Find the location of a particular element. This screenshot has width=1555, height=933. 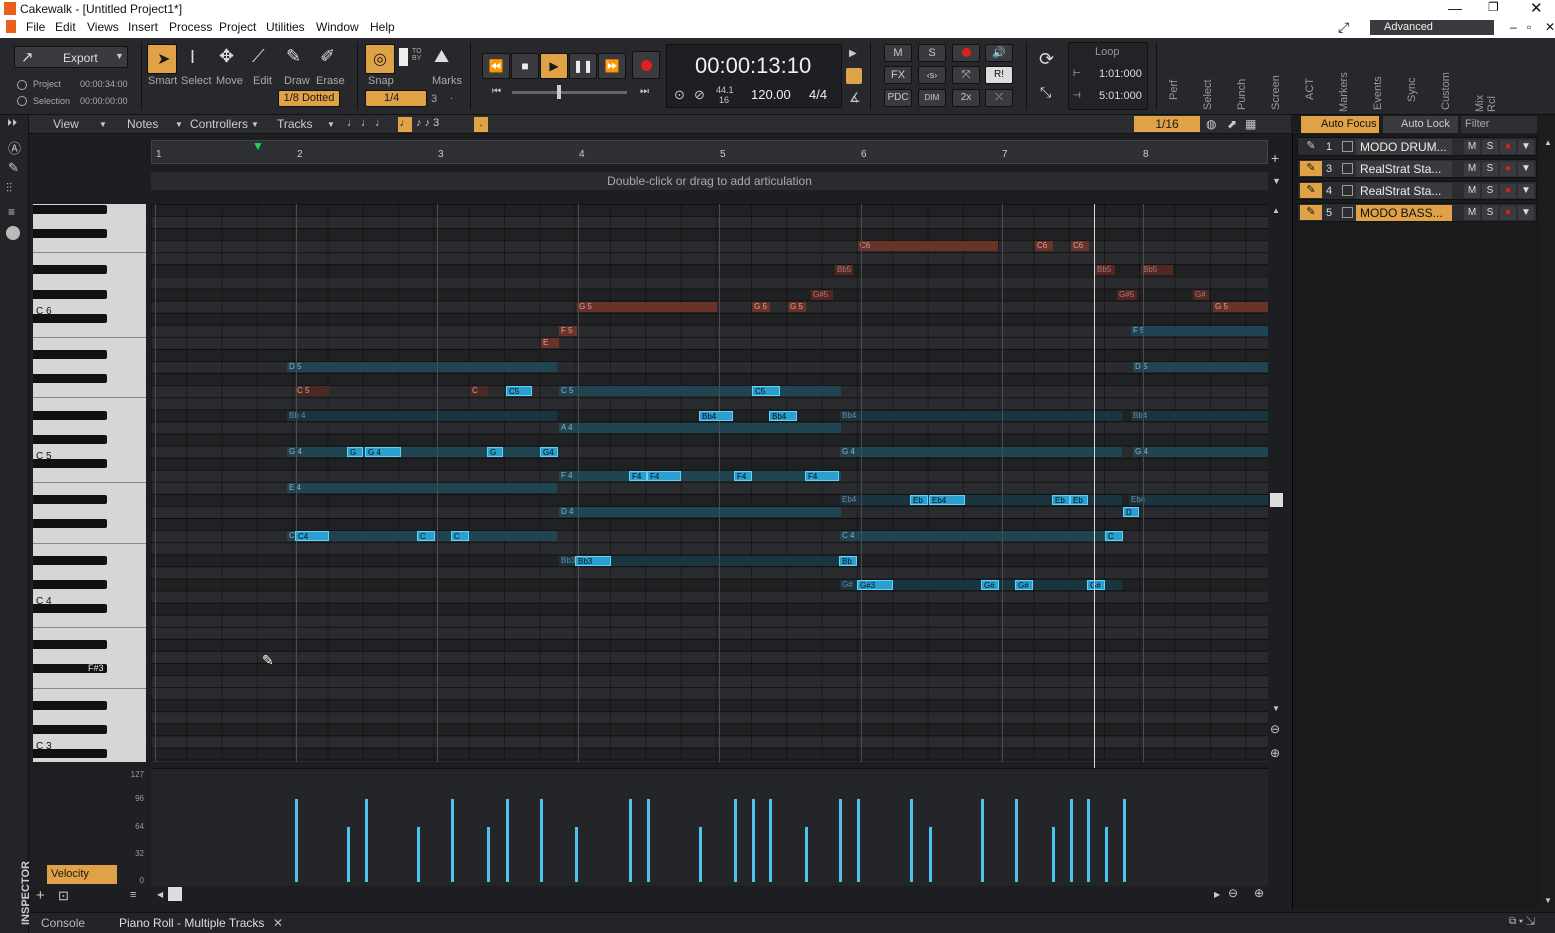

doc-close-button: ✕ is located at coordinates (1550, 27).